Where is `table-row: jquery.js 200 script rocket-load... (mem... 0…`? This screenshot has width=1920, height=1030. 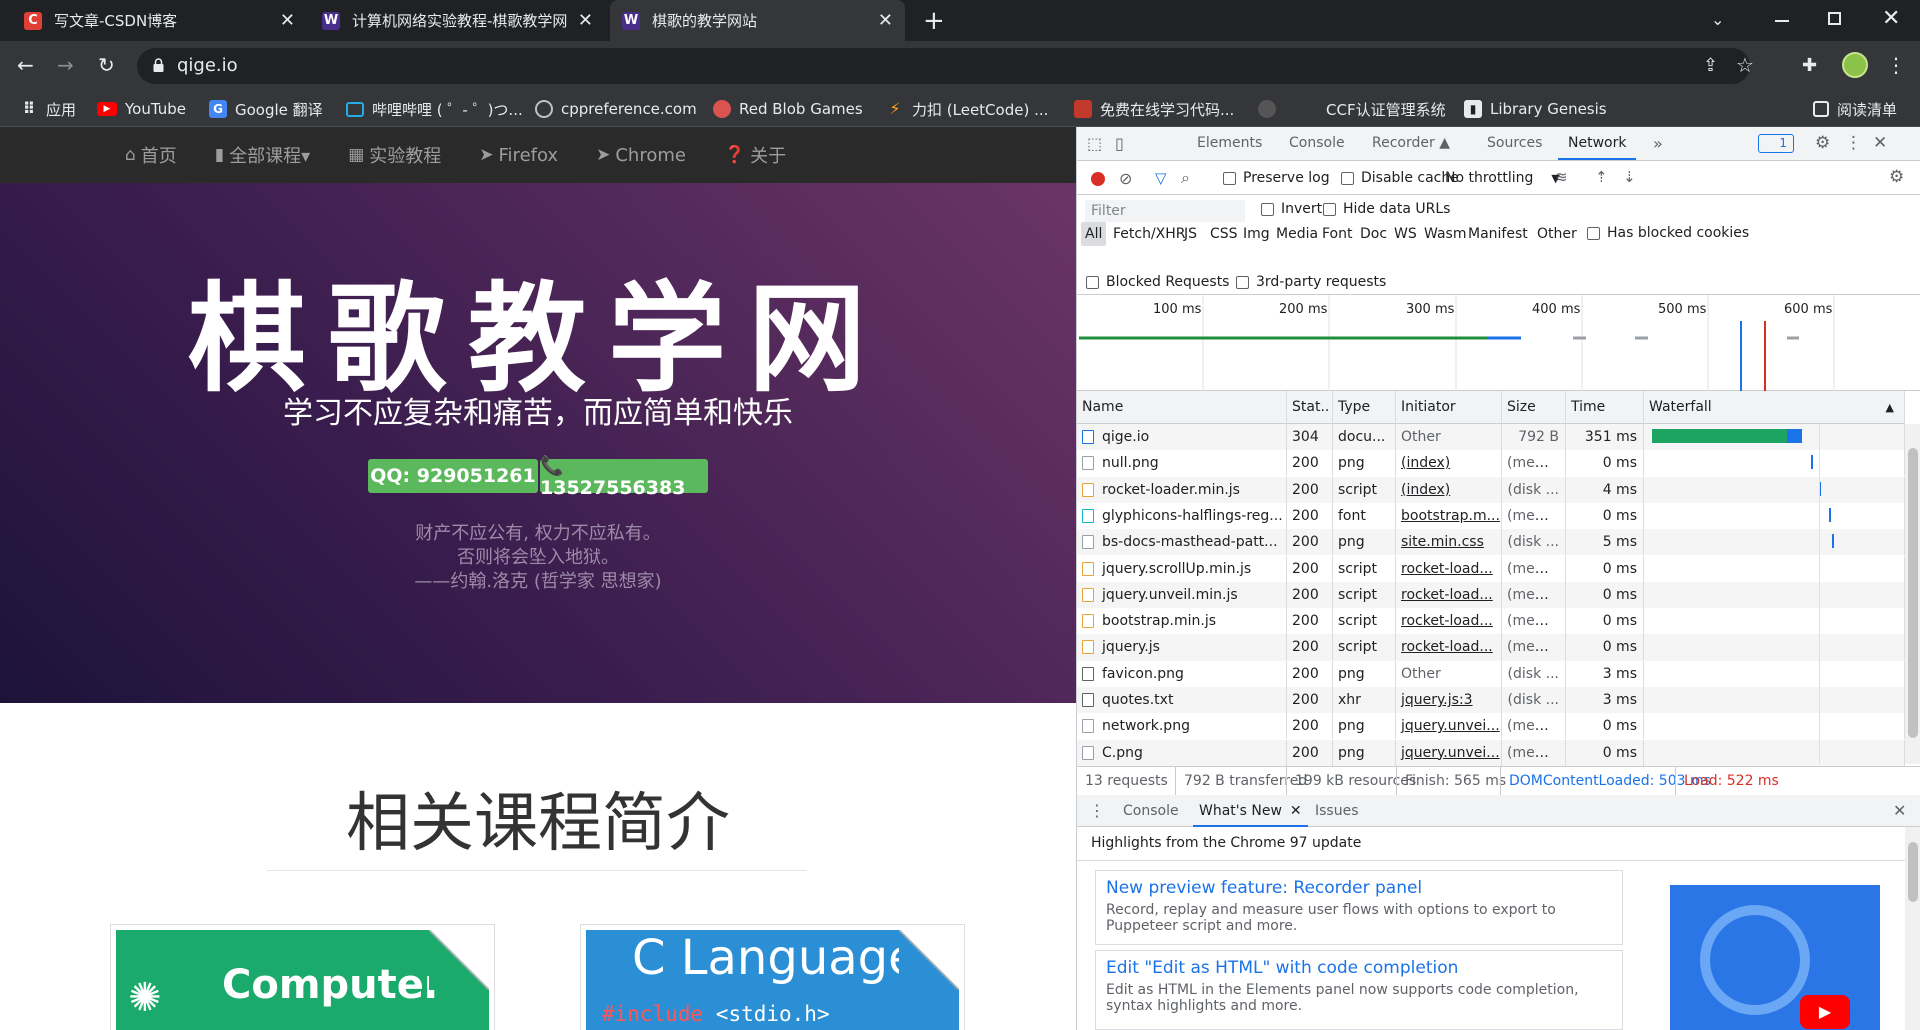
table-row: jquery.js 200 script rocket-load... (mem... 0… is located at coordinates (1491, 647).